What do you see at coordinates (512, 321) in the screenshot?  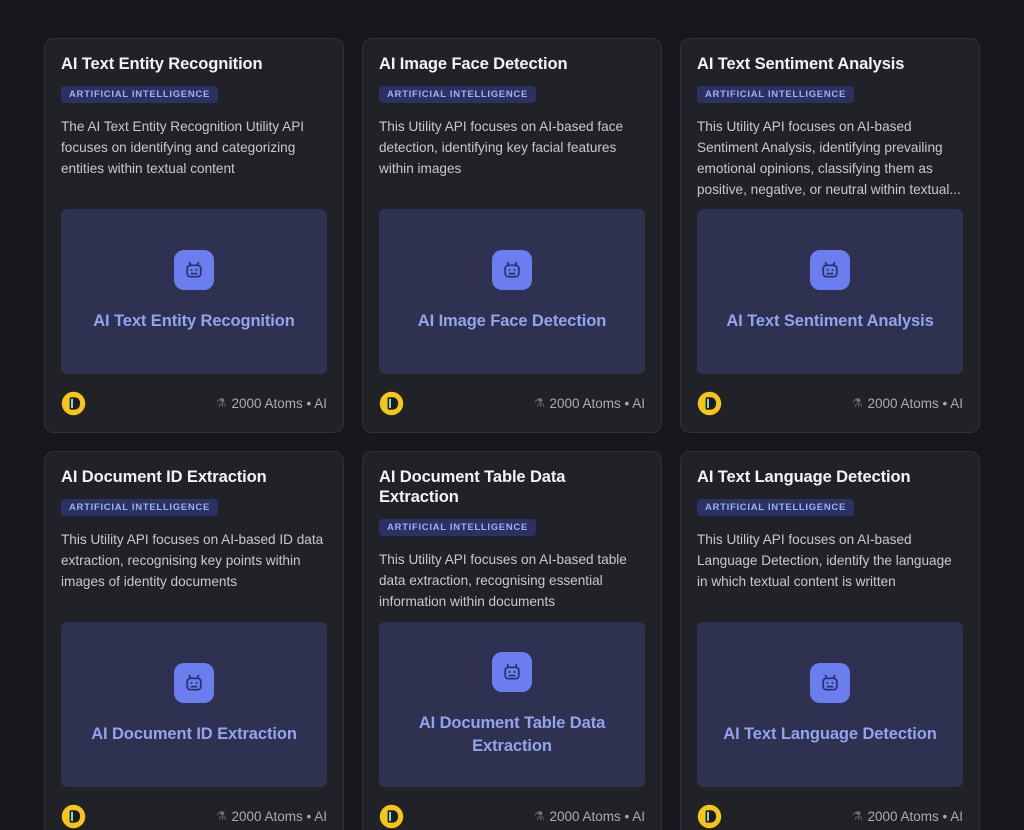 I see `thumbnail-label: AI Image Face Detection` at bounding box center [512, 321].